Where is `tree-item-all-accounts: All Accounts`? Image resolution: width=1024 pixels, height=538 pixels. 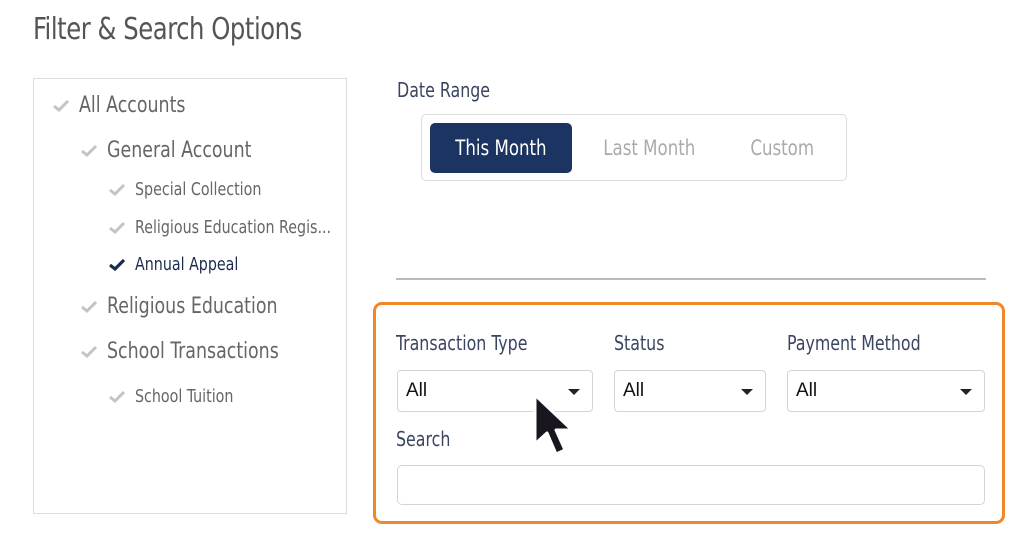
tree-item-all-accounts: All Accounts is located at coordinates (126, 105).